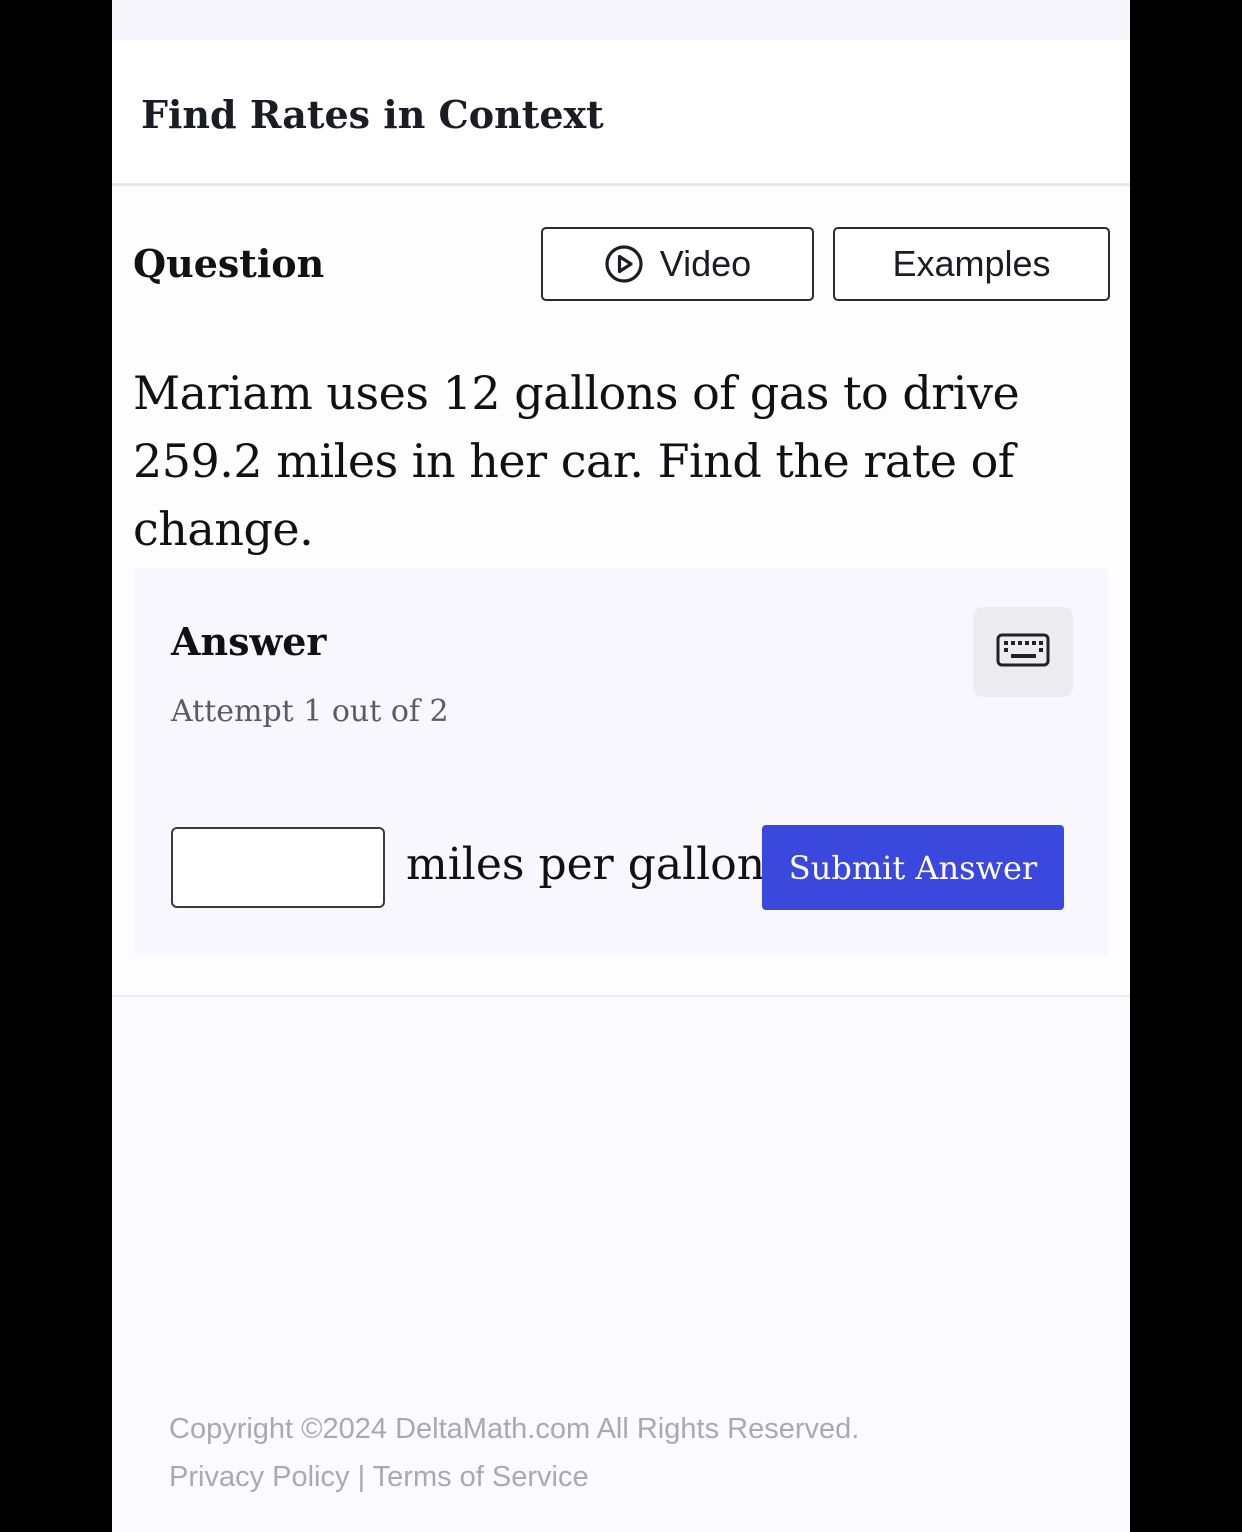  What do you see at coordinates (259, 1477) in the screenshot?
I see `privacy-policy-link: Privacy Policy` at bounding box center [259, 1477].